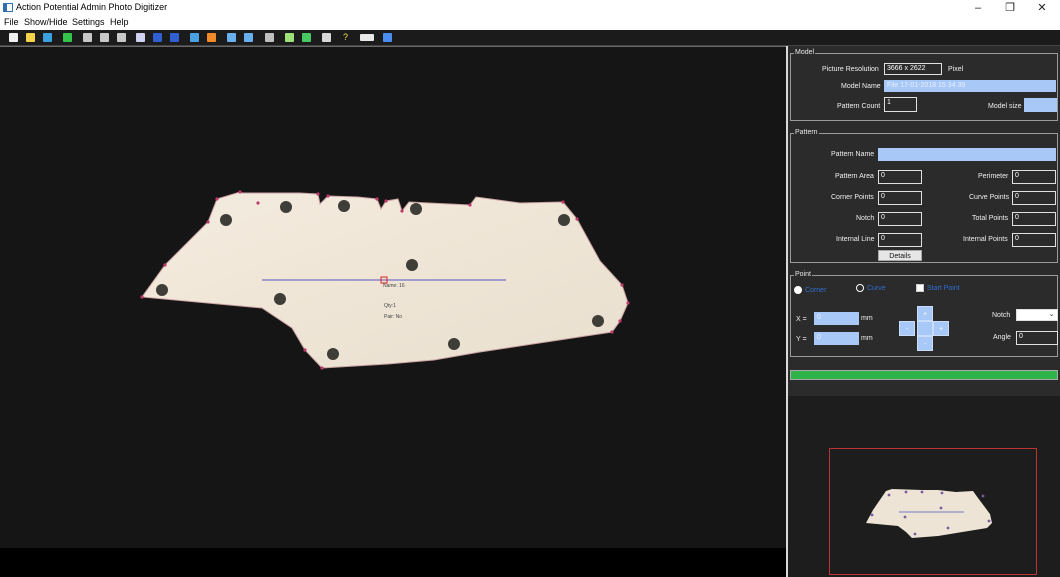  Describe the element at coordinates (900, 219) in the screenshot. I see `notch-count-field: 0` at that location.